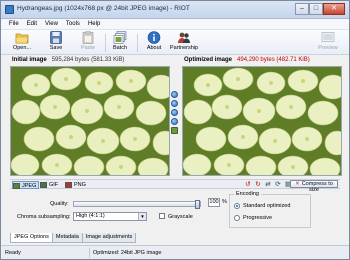 Image resolution: width=350 pixels, height=260 pixels. I want to click on status-ready: Ready, so click(13, 253).